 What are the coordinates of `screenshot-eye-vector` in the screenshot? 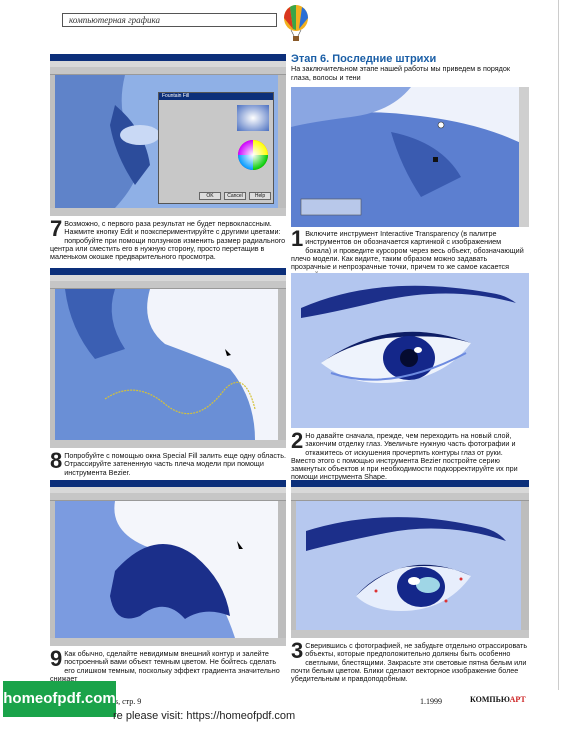 It's located at (410, 559).